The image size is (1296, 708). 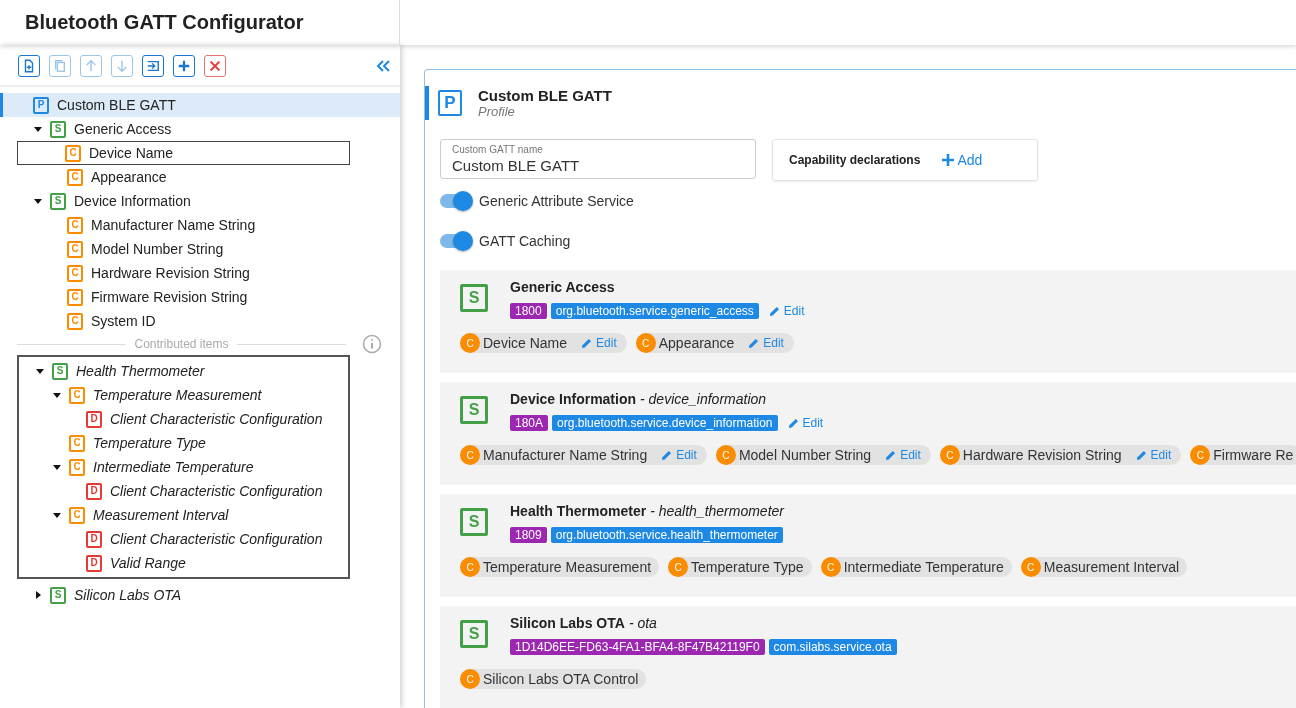 What do you see at coordinates (383, 66) in the screenshot?
I see `collapse-icon` at bounding box center [383, 66].